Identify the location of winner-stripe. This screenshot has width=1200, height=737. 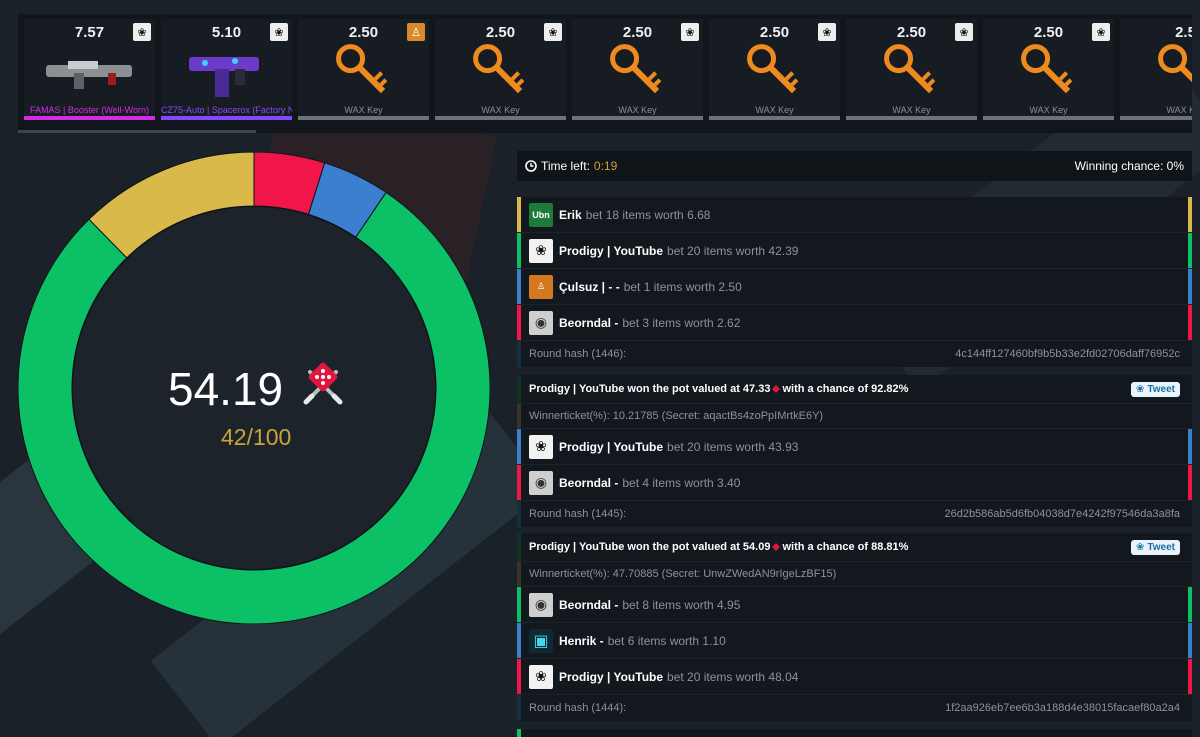
(519, 547).